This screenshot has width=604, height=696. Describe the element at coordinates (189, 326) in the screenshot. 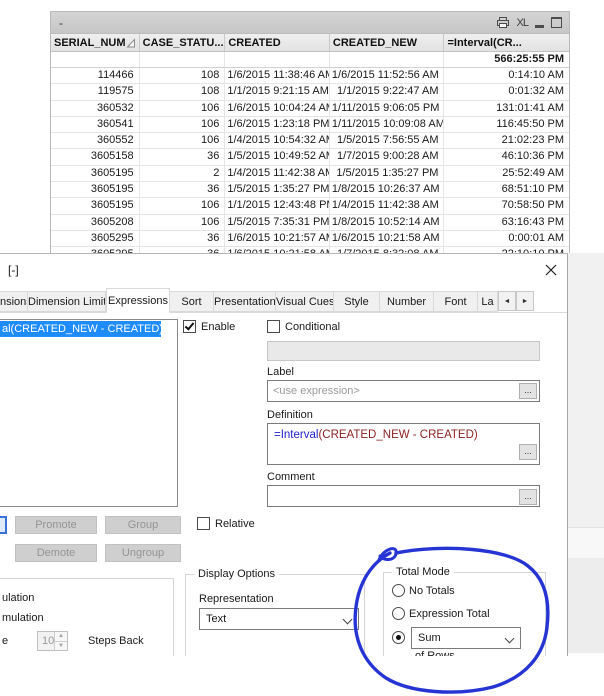

I see `enable-checkbox` at that location.